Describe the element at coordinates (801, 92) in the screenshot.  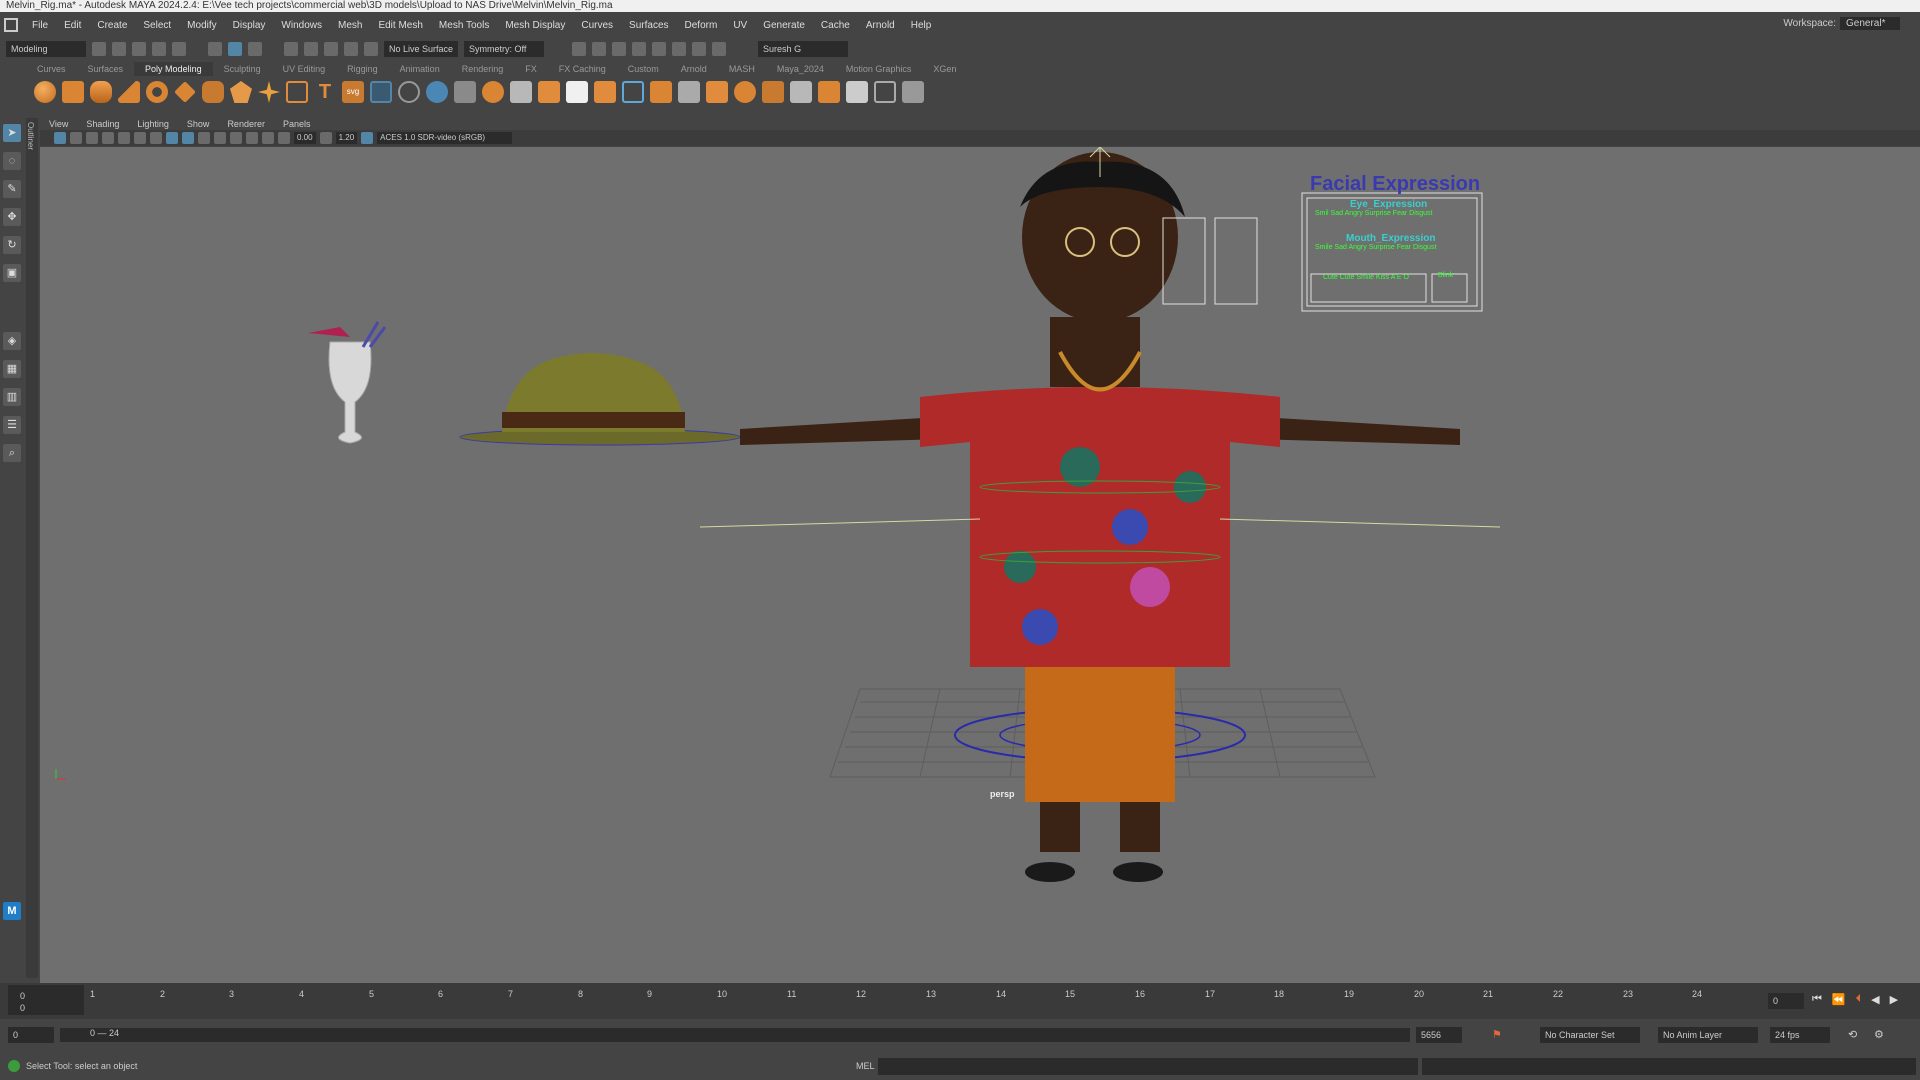
I see `insert-loop-icon` at that location.